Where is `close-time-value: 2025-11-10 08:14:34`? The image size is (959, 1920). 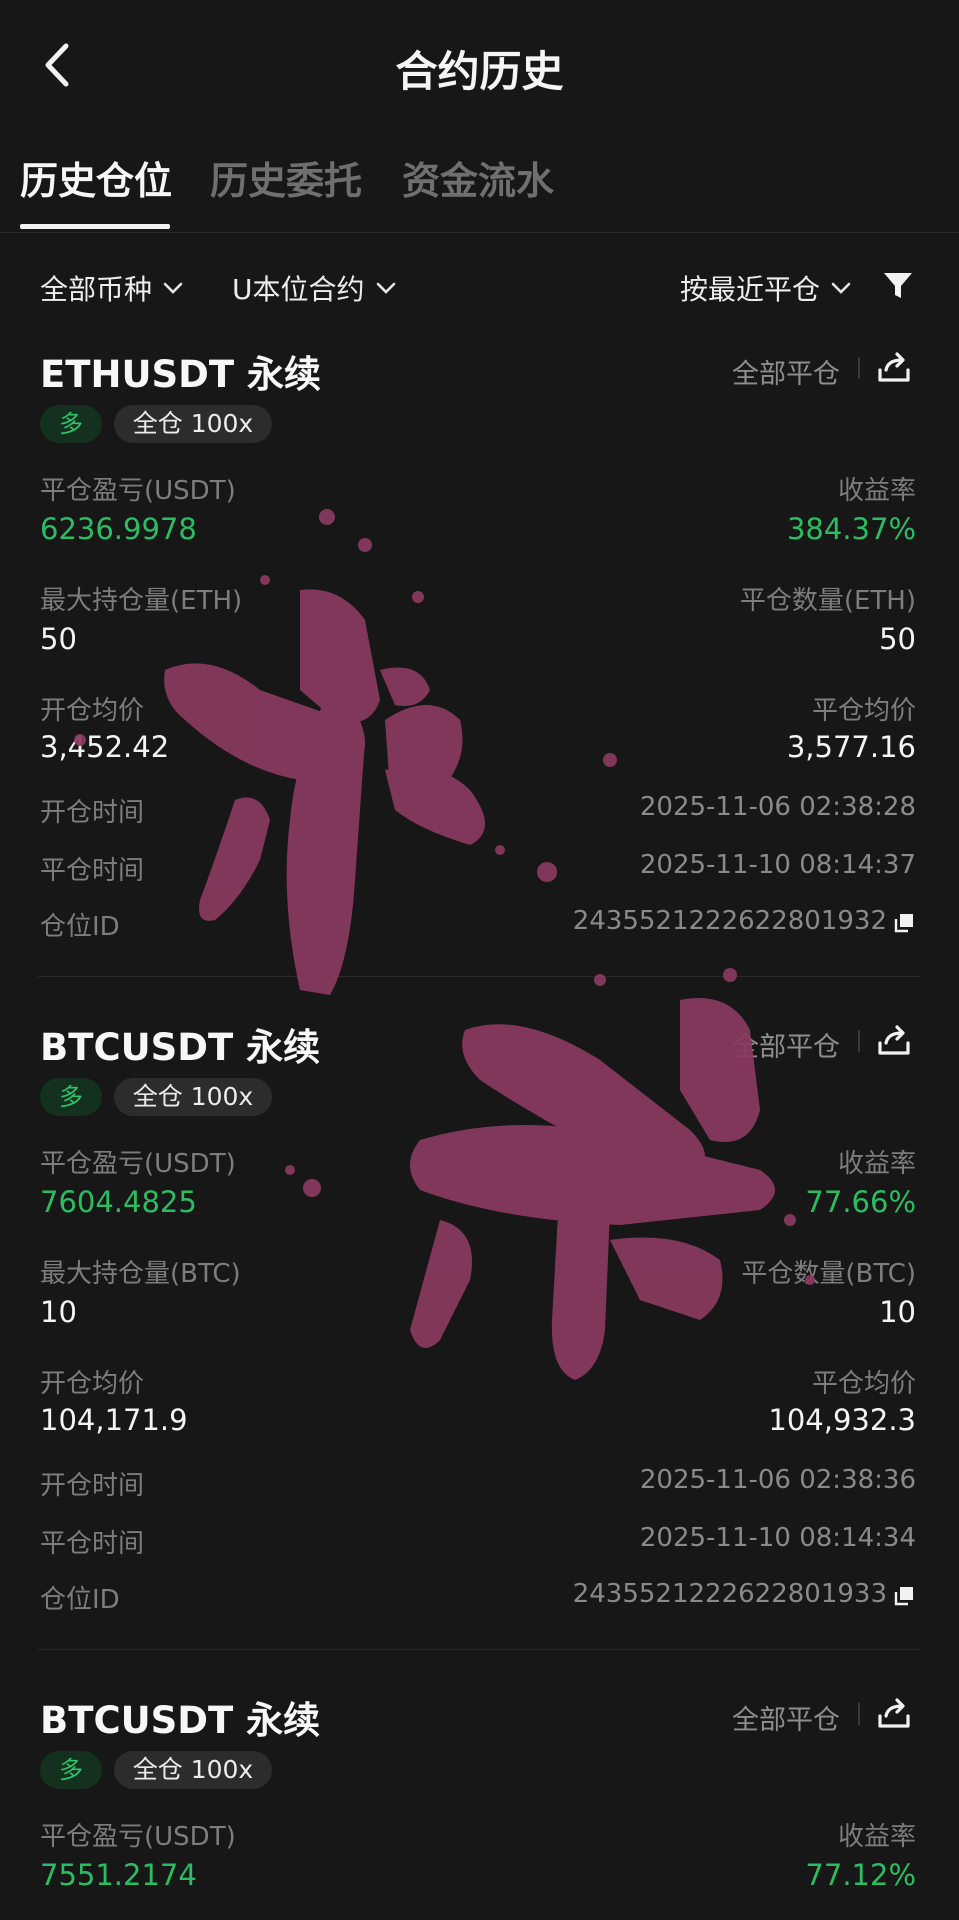
close-time-value: 2025-11-10 08:14:34 is located at coordinates (777, 1538).